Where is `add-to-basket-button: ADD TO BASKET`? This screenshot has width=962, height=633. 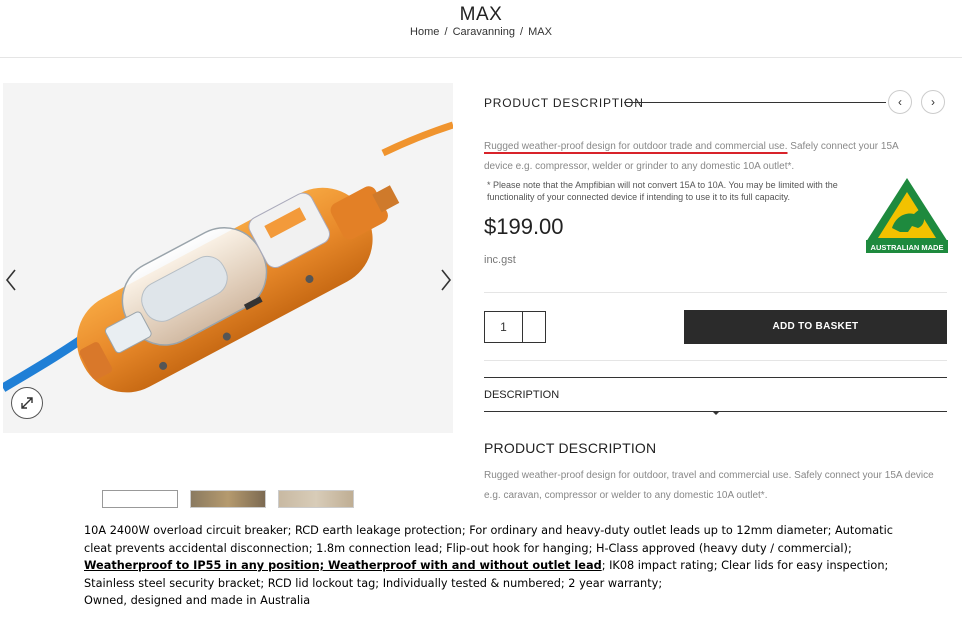 add-to-basket-button: ADD TO BASKET is located at coordinates (815, 327).